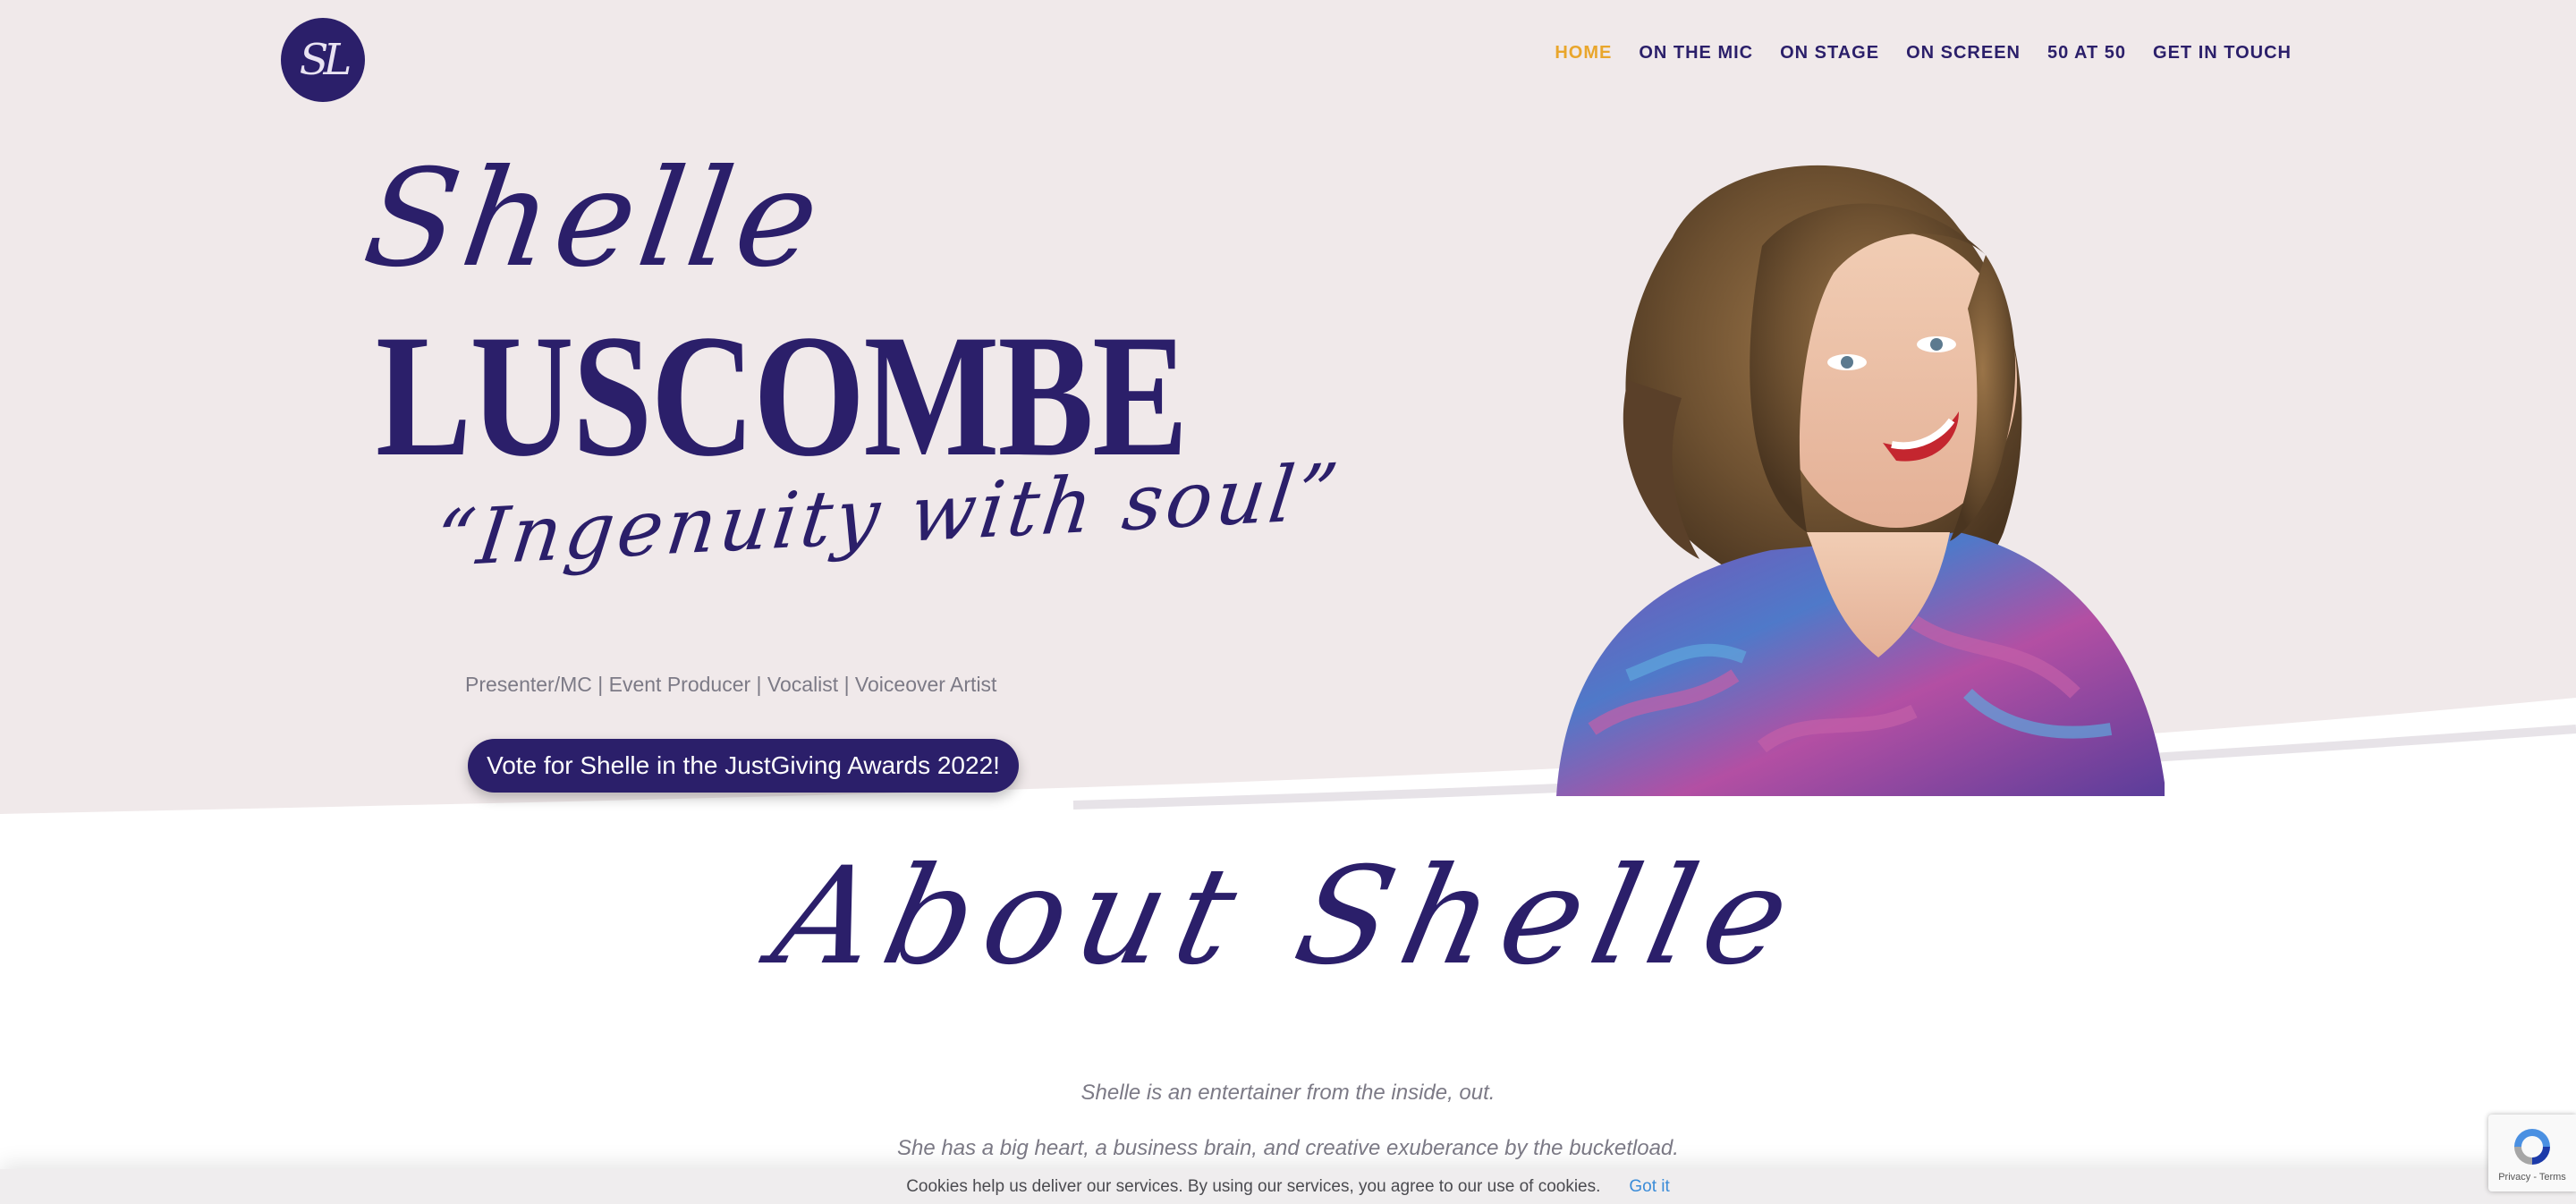  Describe the element at coordinates (2222, 53) in the screenshot. I see `nav-get-in-touch: GET IN TOUCH` at that location.